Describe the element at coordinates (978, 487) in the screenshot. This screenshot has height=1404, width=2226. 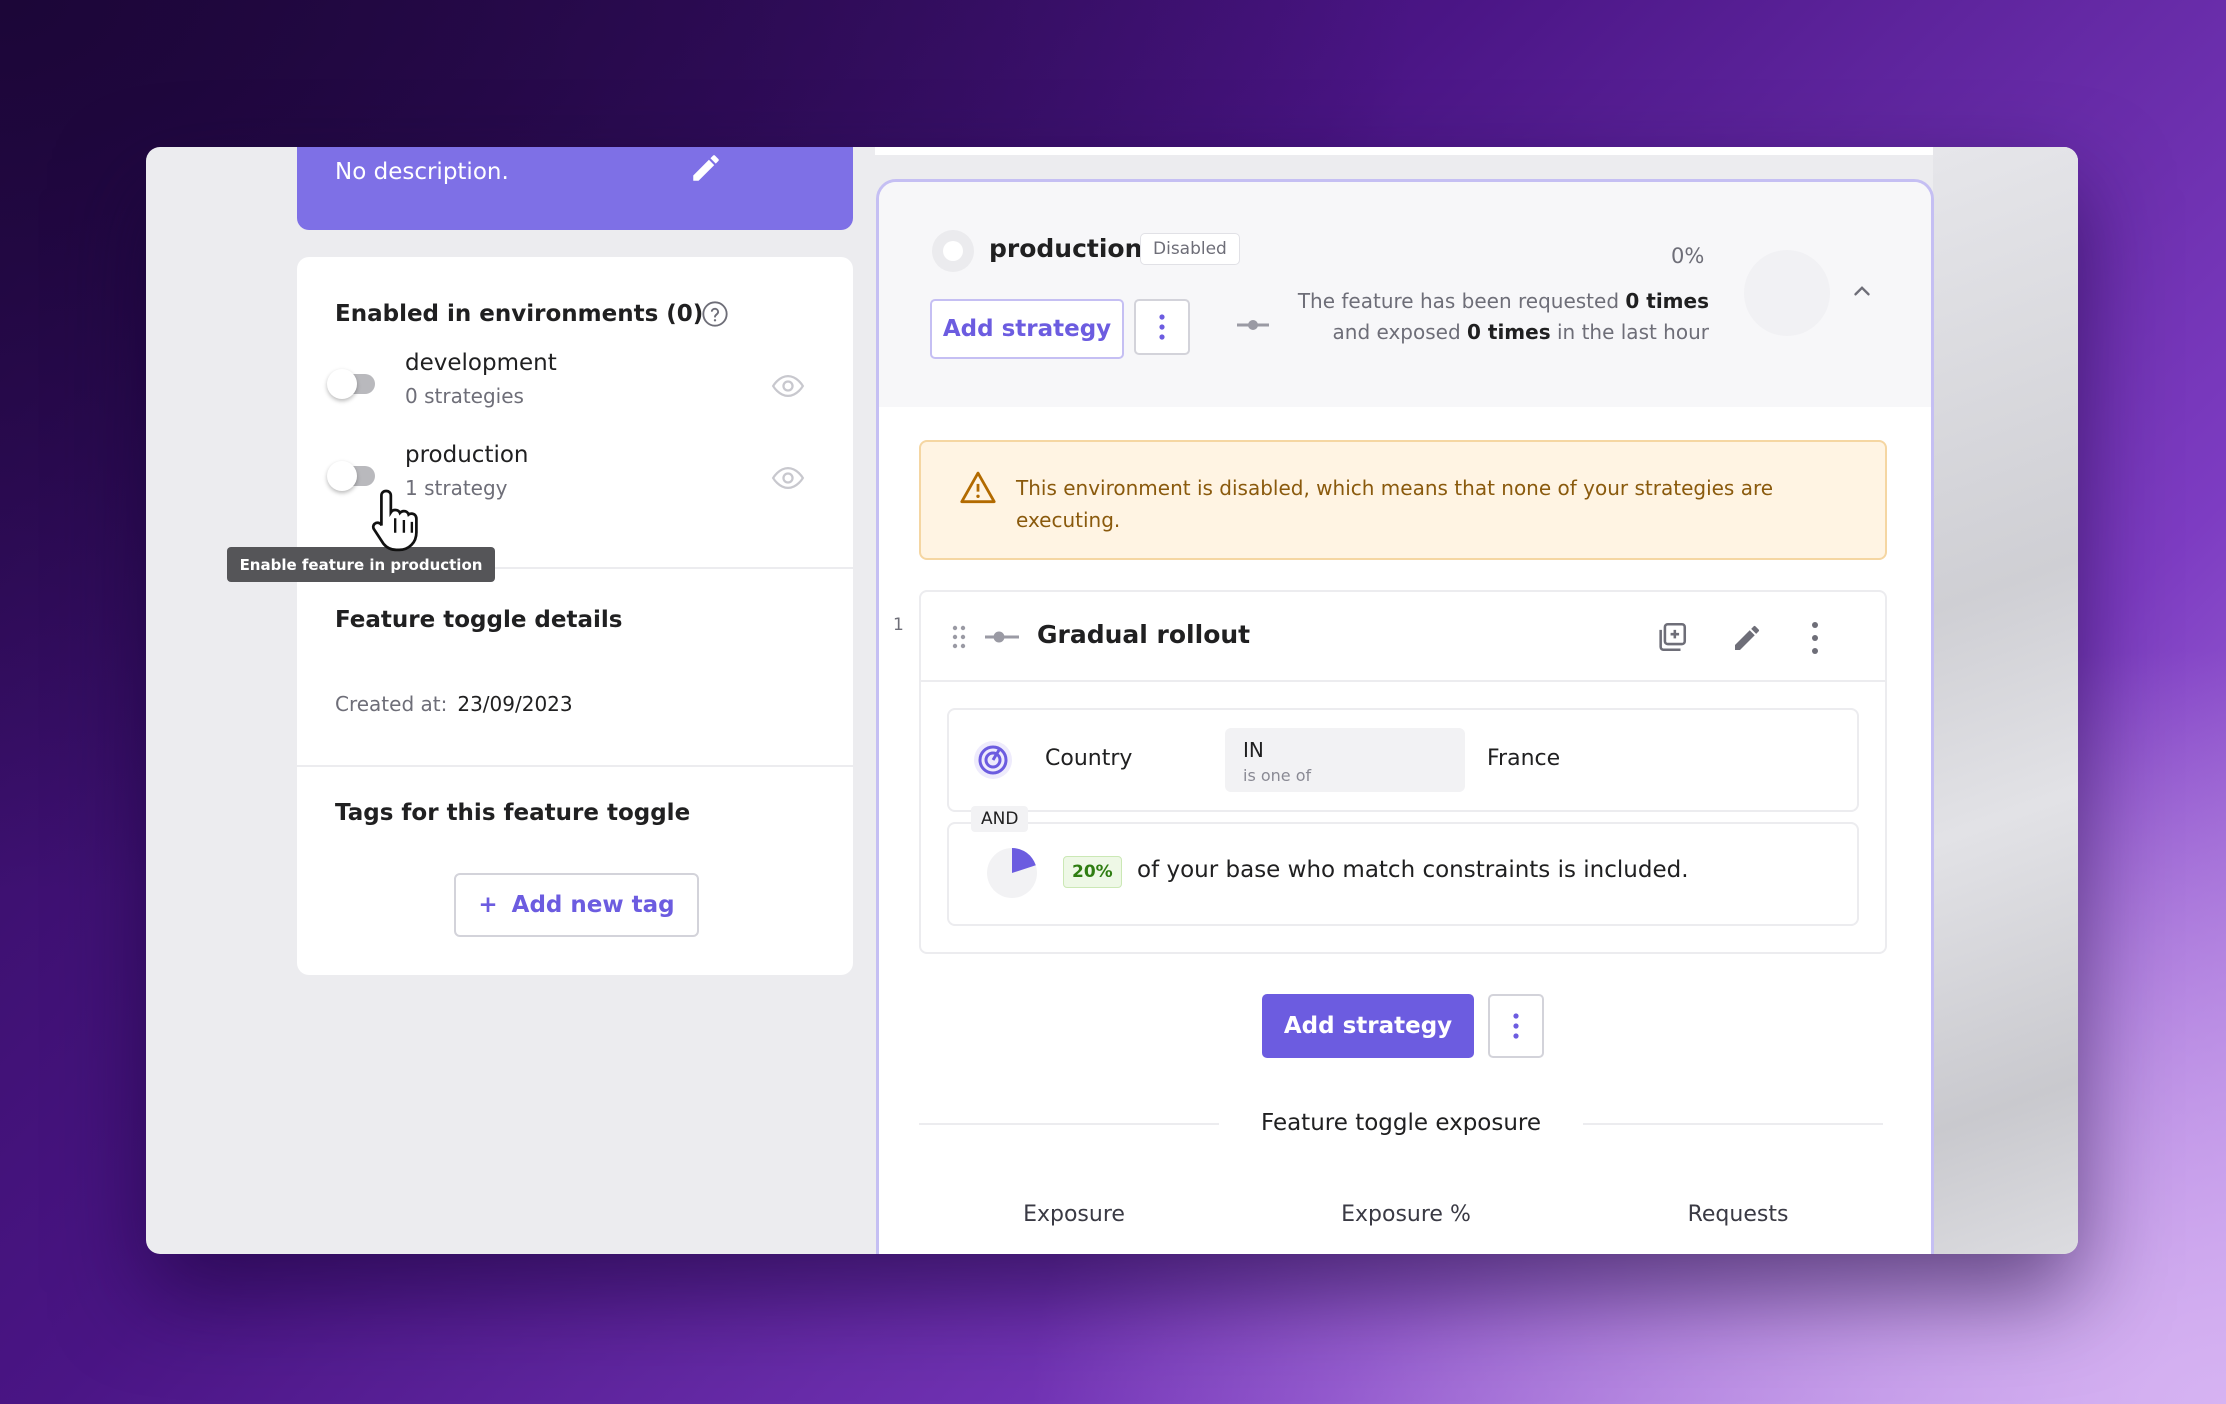
I see `warning-icon` at that location.